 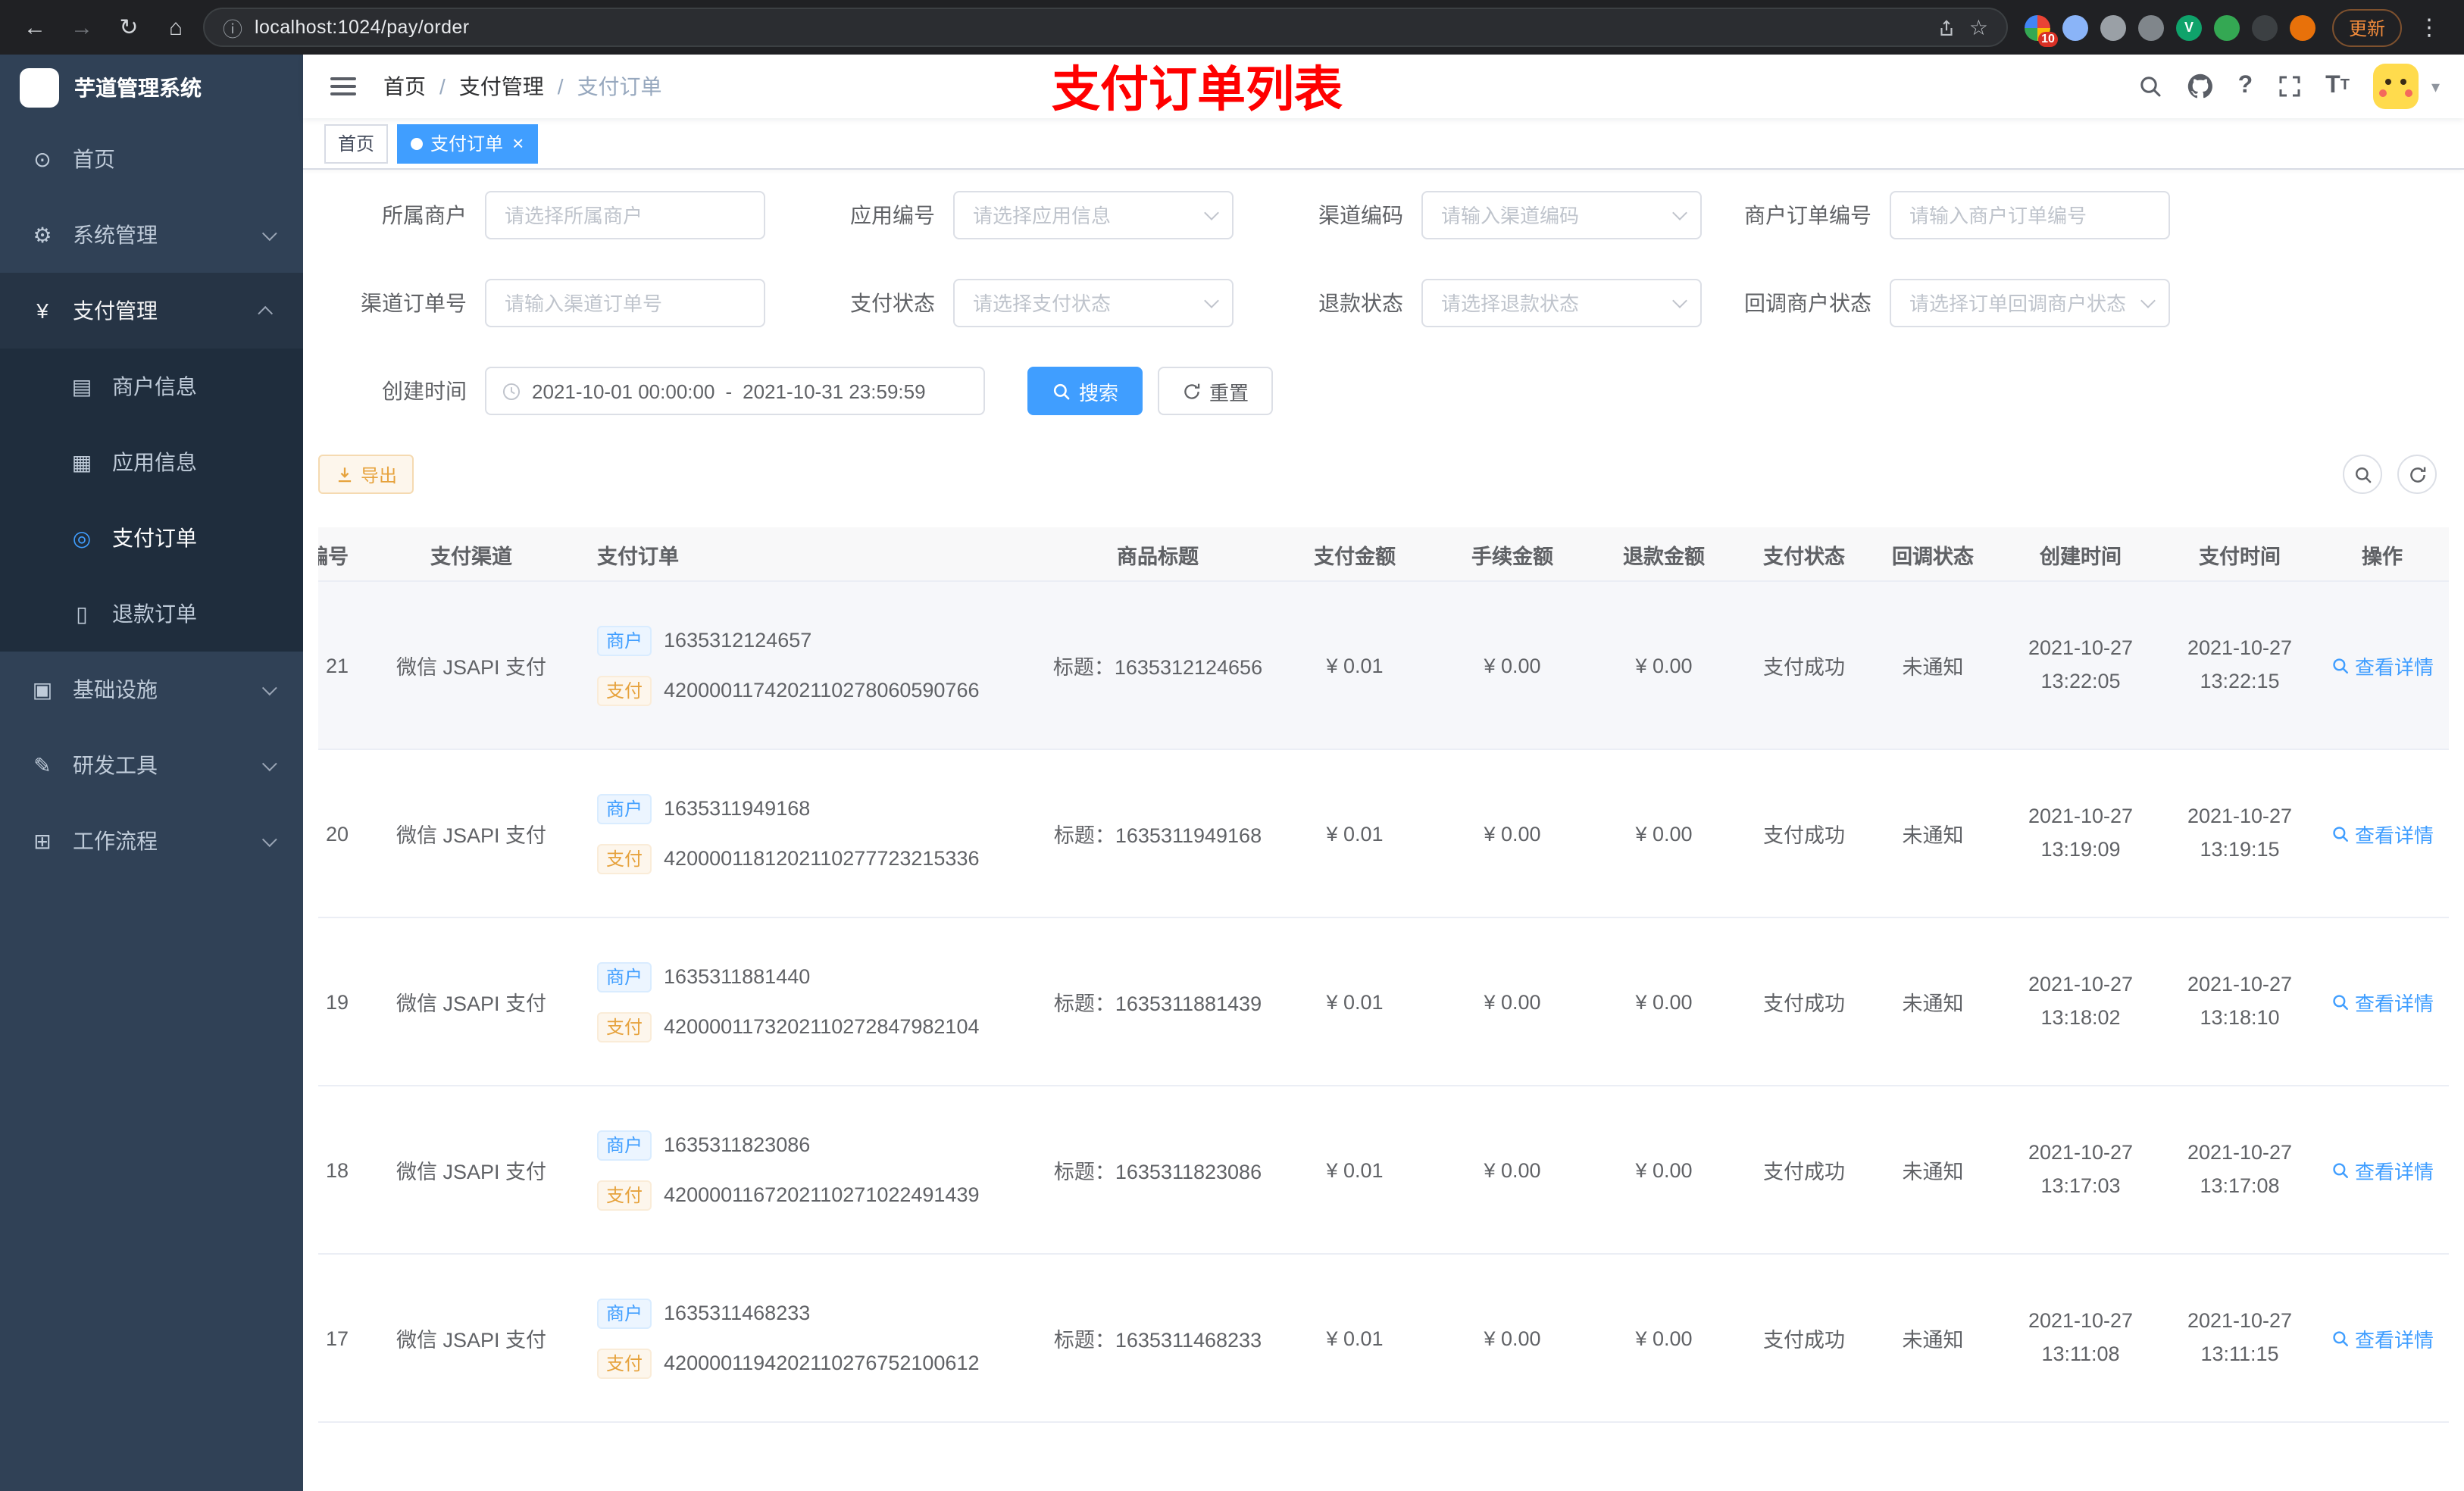 What do you see at coordinates (151, 386) in the screenshot?
I see `sidebar-subitem-1: ▤ 商户信息` at bounding box center [151, 386].